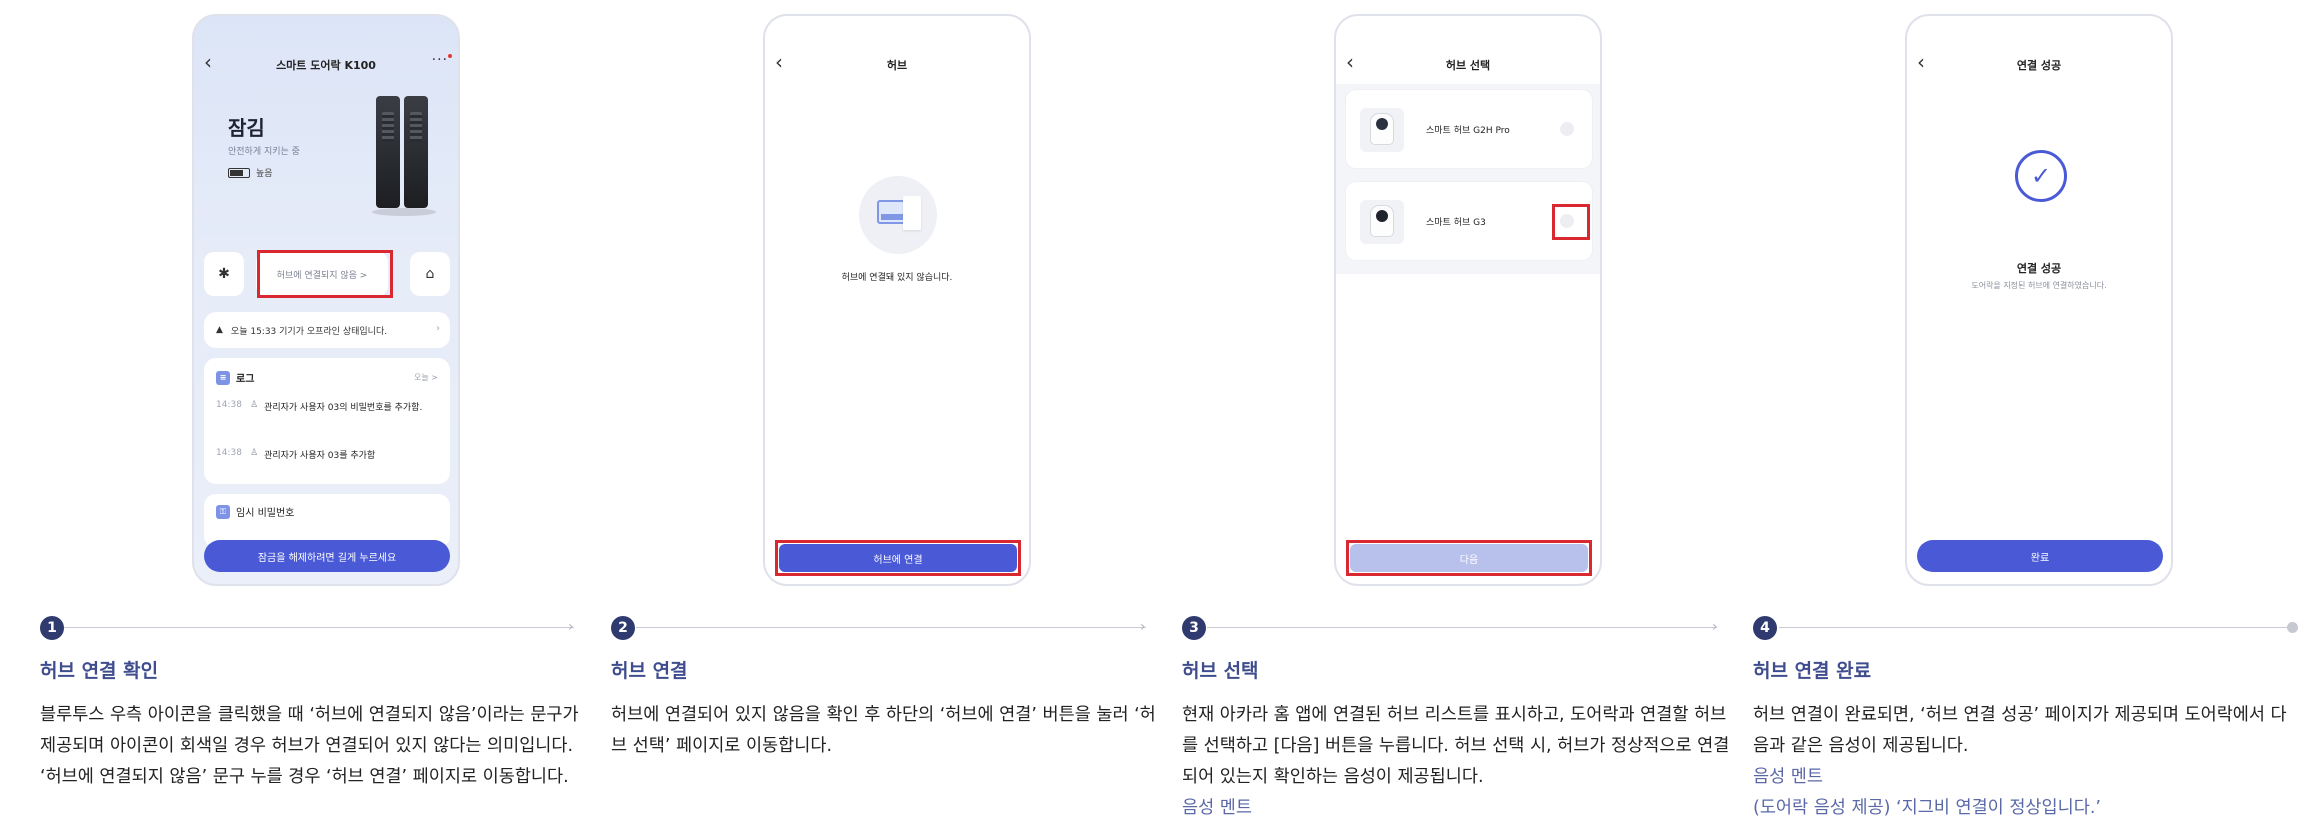  Describe the element at coordinates (2039, 285) in the screenshot. I see `success-subtitle: 도어락을 지정된 허브에 연결하였습니다.` at that location.